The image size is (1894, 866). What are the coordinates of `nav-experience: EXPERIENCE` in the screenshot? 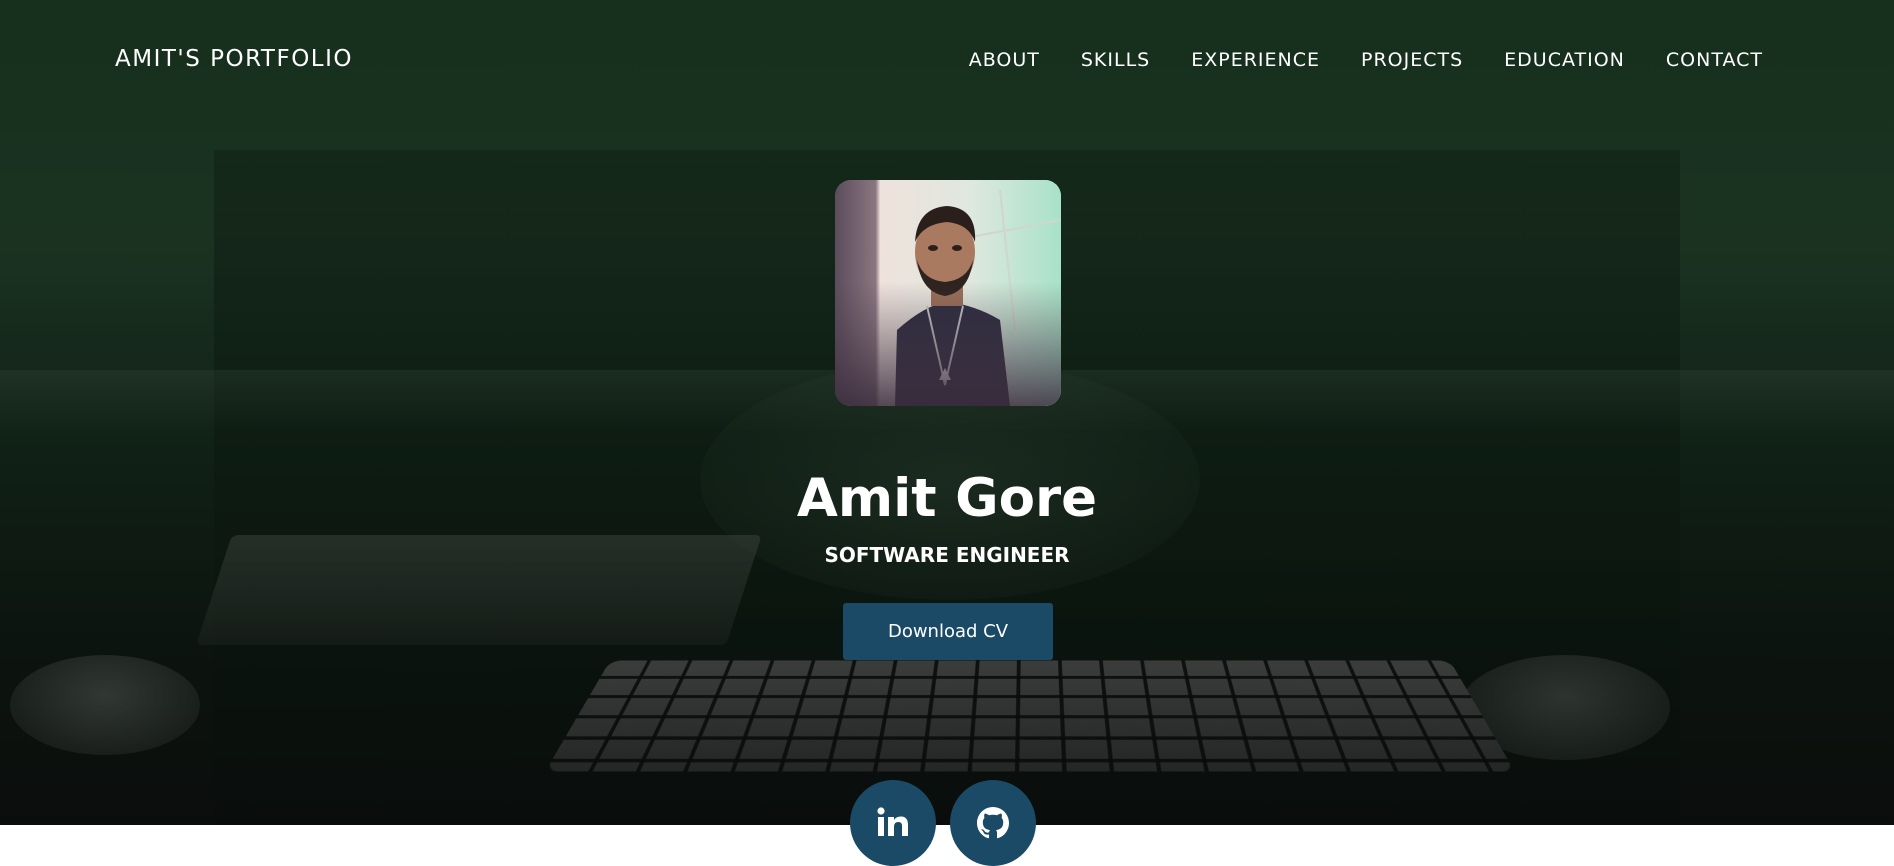 It's located at (1255, 60).